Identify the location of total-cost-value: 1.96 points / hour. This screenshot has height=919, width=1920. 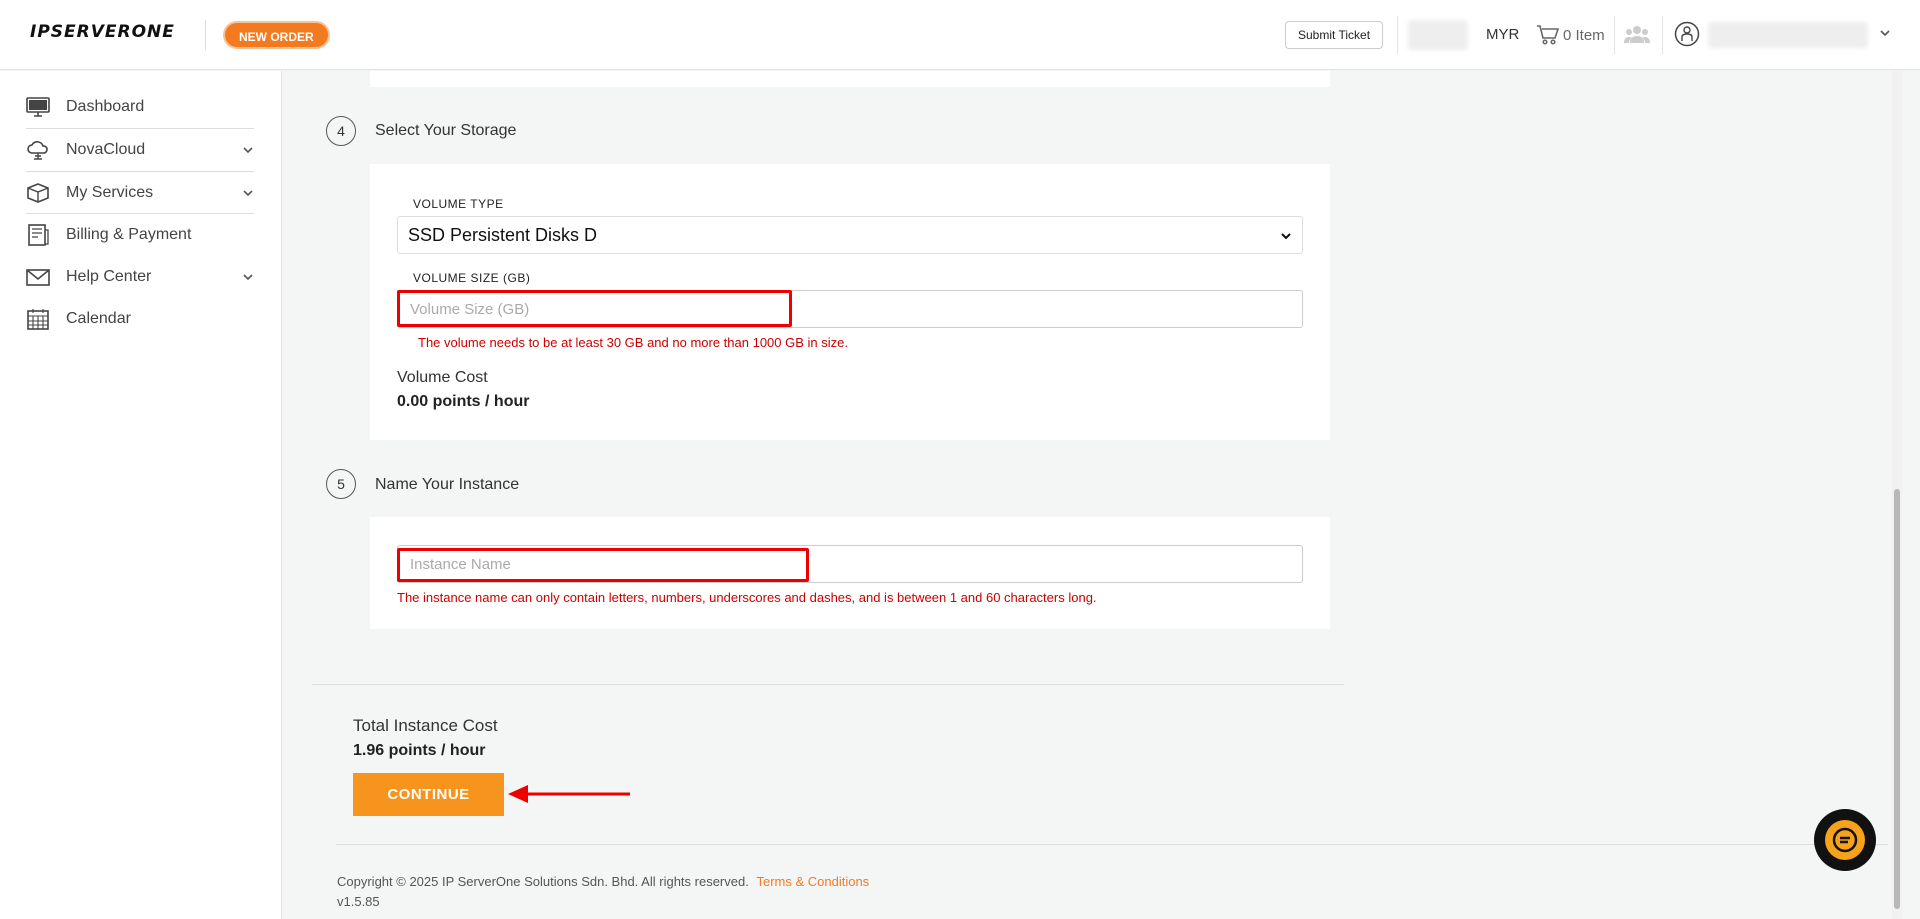
(419, 750).